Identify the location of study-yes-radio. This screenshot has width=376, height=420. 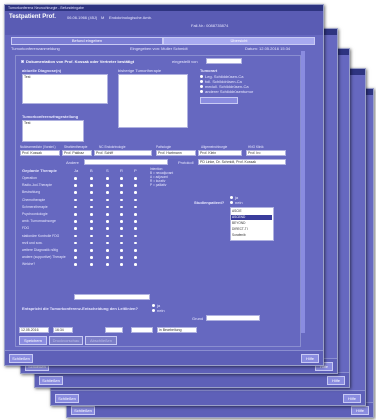
(231, 197).